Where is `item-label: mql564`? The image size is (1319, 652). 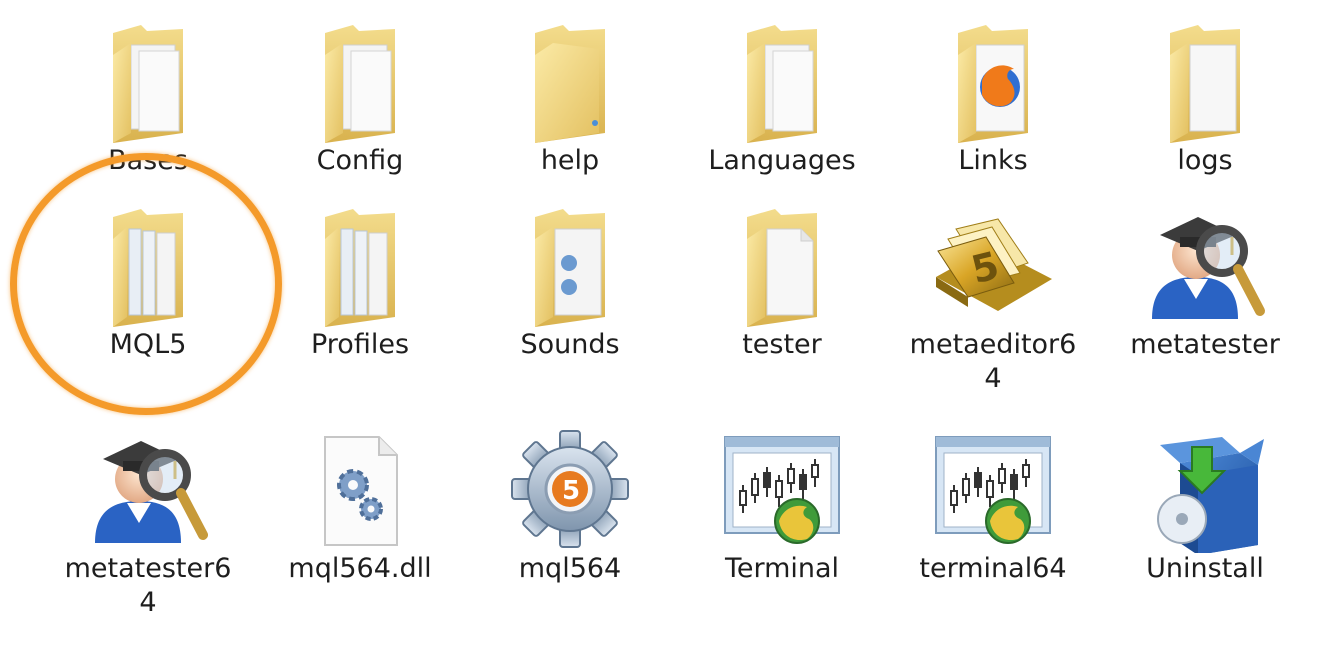
item-label: mql564 is located at coordinates (570, 568).